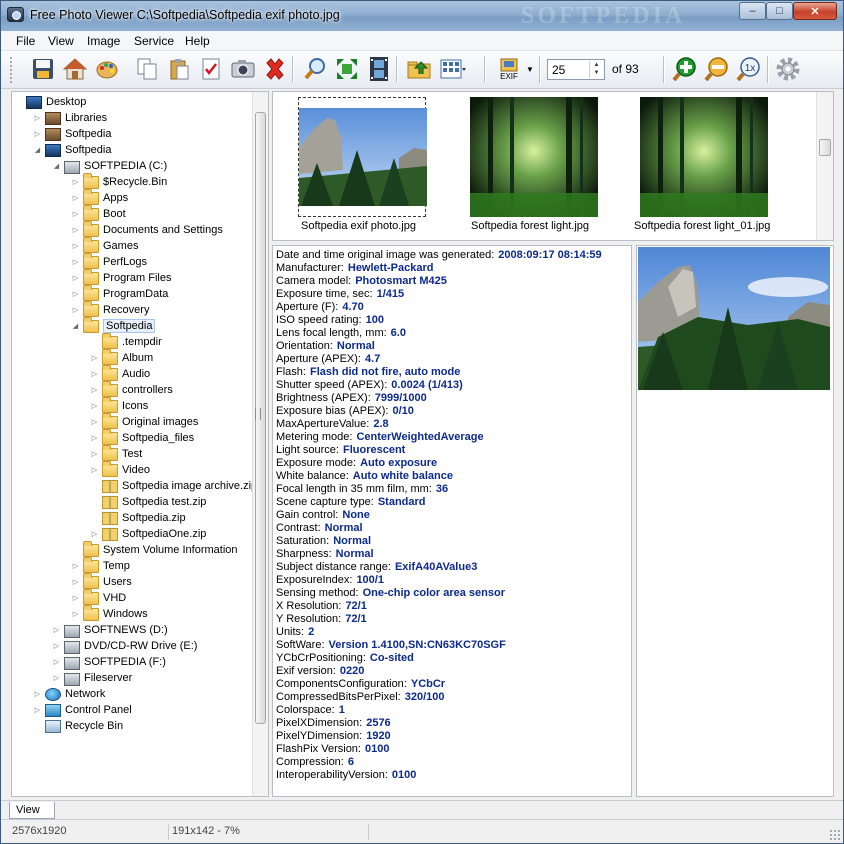  I want to click on close-button: ✕, so click(815, 11).